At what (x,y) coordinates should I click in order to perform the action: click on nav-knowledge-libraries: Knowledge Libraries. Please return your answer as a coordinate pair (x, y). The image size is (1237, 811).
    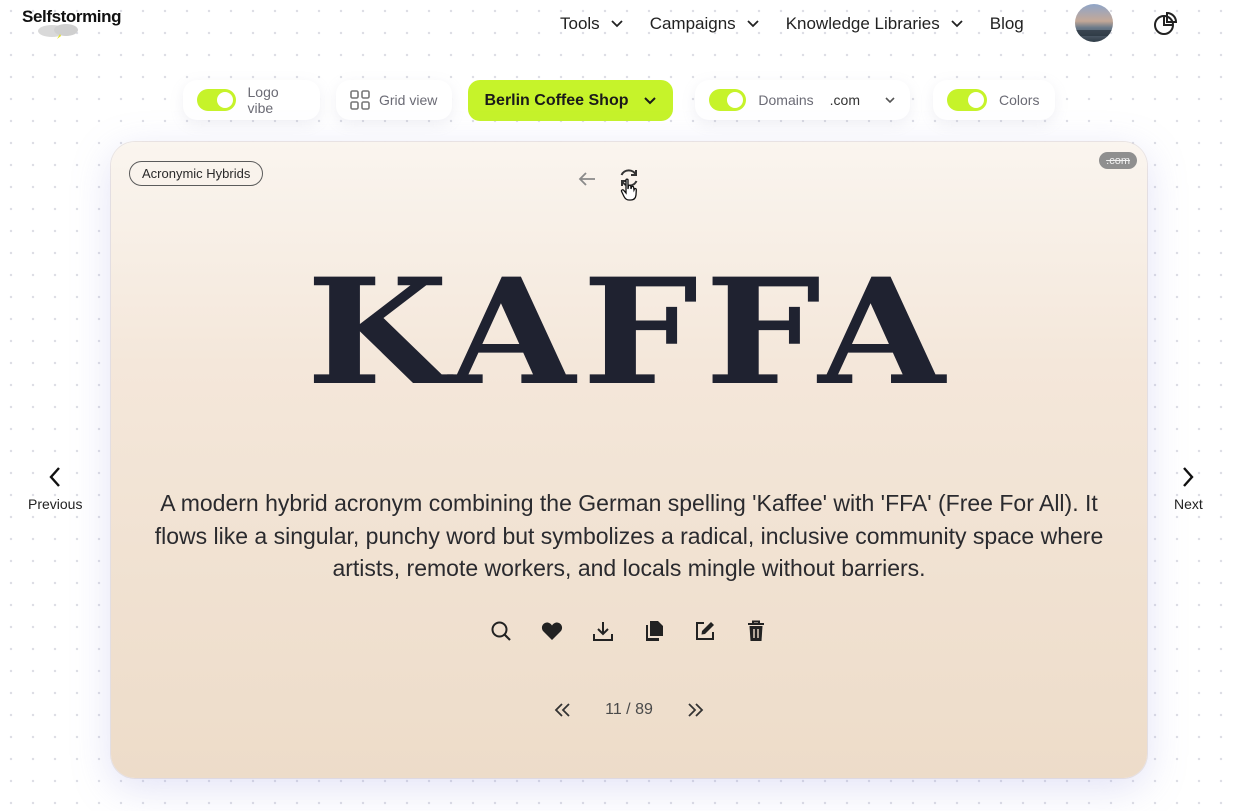
    Looking at the image, I should click on (875, 24).